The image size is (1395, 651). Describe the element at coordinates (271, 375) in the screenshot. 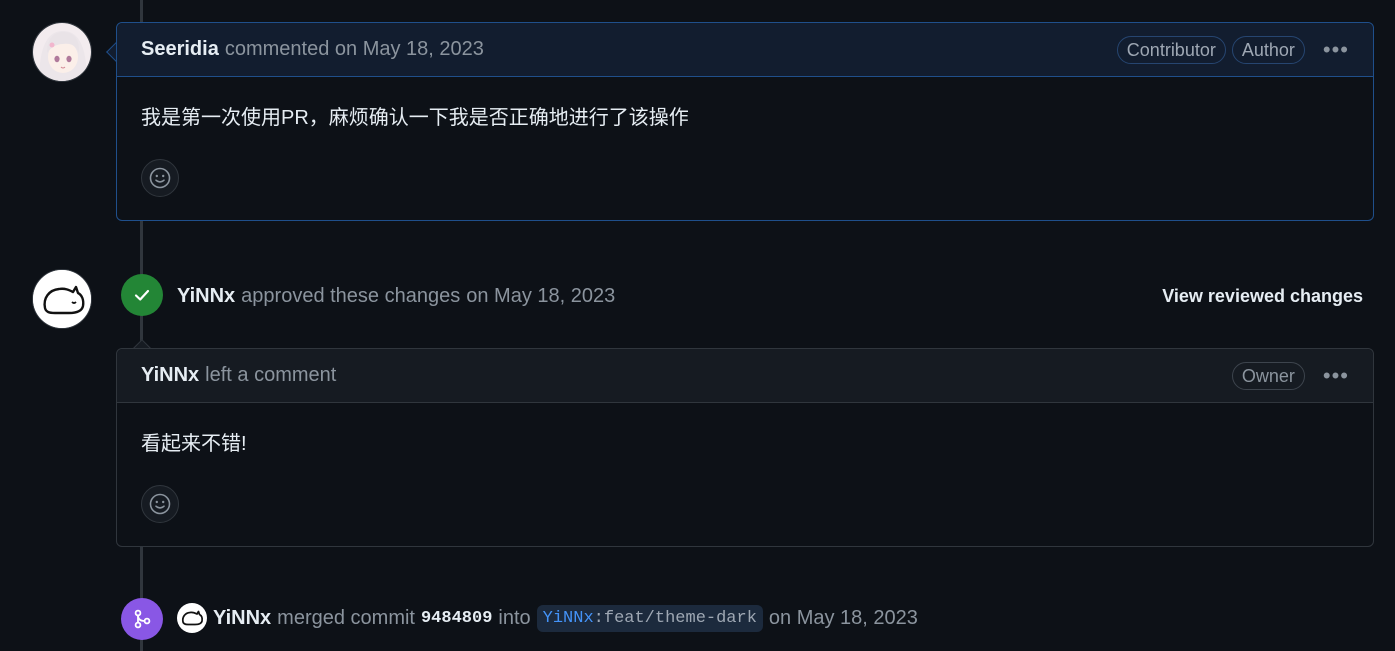

I see `review-comment-action: left a comment` at that location.